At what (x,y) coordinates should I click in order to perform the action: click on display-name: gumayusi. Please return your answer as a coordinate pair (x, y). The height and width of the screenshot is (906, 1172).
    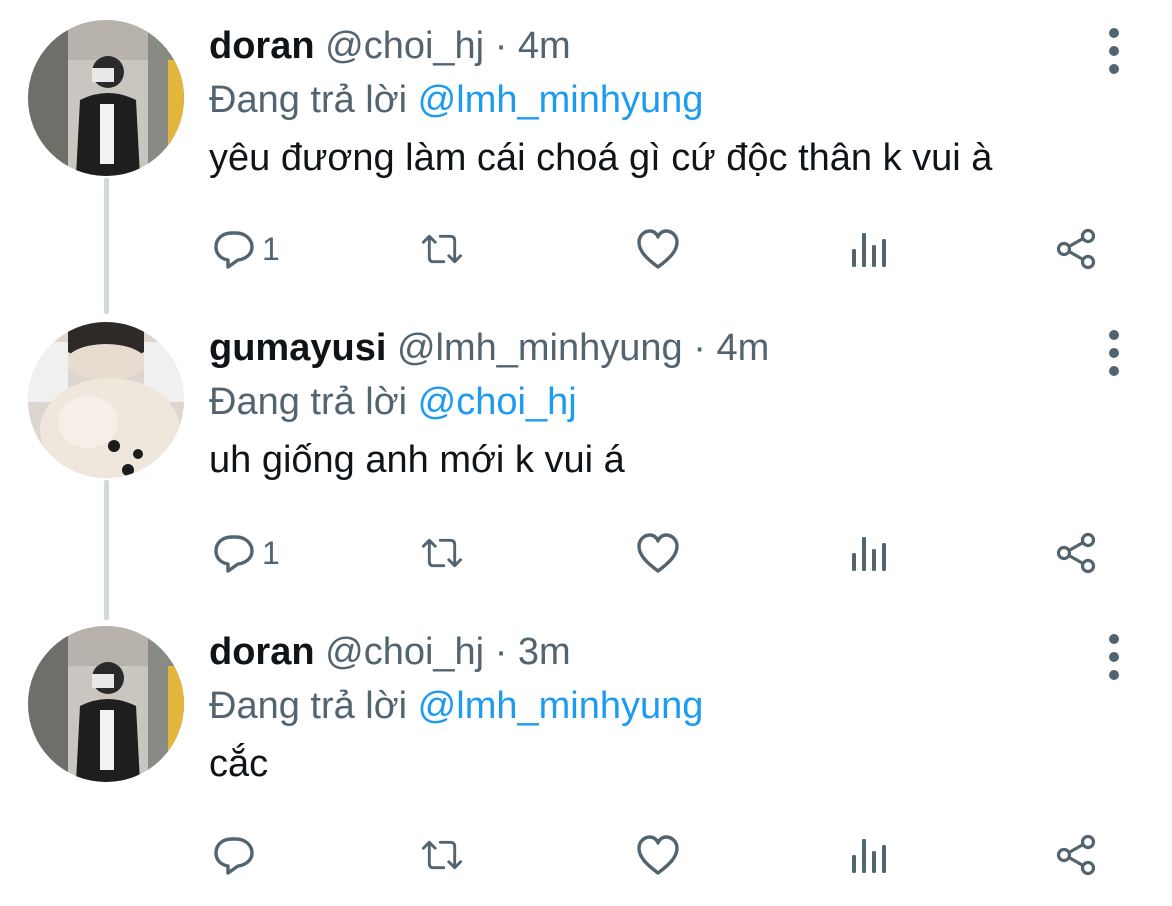
    Looking at the image, I should click on (297, 348).